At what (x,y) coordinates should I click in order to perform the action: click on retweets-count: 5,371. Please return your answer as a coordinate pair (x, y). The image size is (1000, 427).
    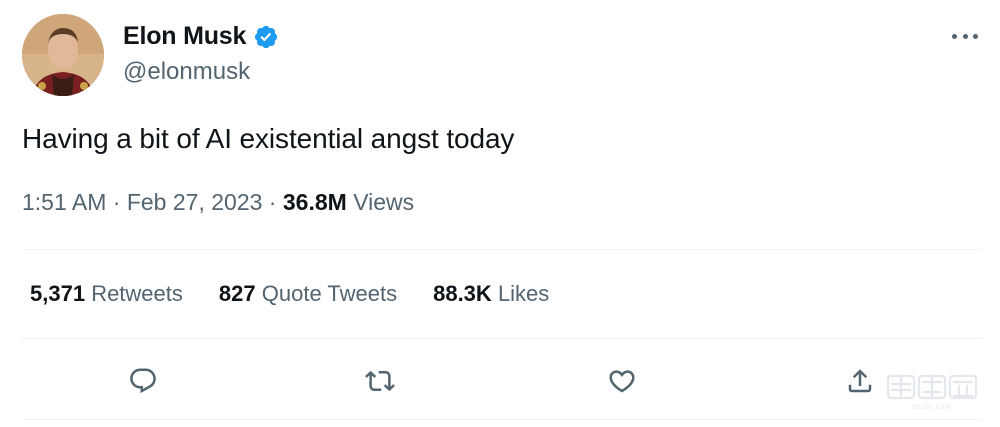
    Looking at the image, I should click on (58, 293).